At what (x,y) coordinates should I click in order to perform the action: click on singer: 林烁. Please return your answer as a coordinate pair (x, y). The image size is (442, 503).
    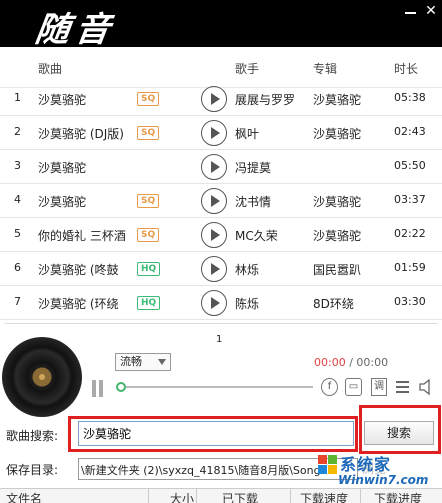
    Looking at the image, I should click on (247, 270).